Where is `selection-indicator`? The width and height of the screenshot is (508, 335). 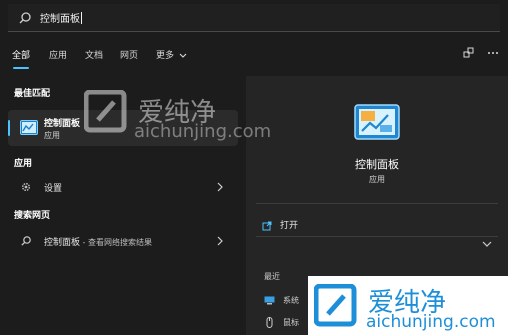 selection-indicator is located at coordinates (9, 128).